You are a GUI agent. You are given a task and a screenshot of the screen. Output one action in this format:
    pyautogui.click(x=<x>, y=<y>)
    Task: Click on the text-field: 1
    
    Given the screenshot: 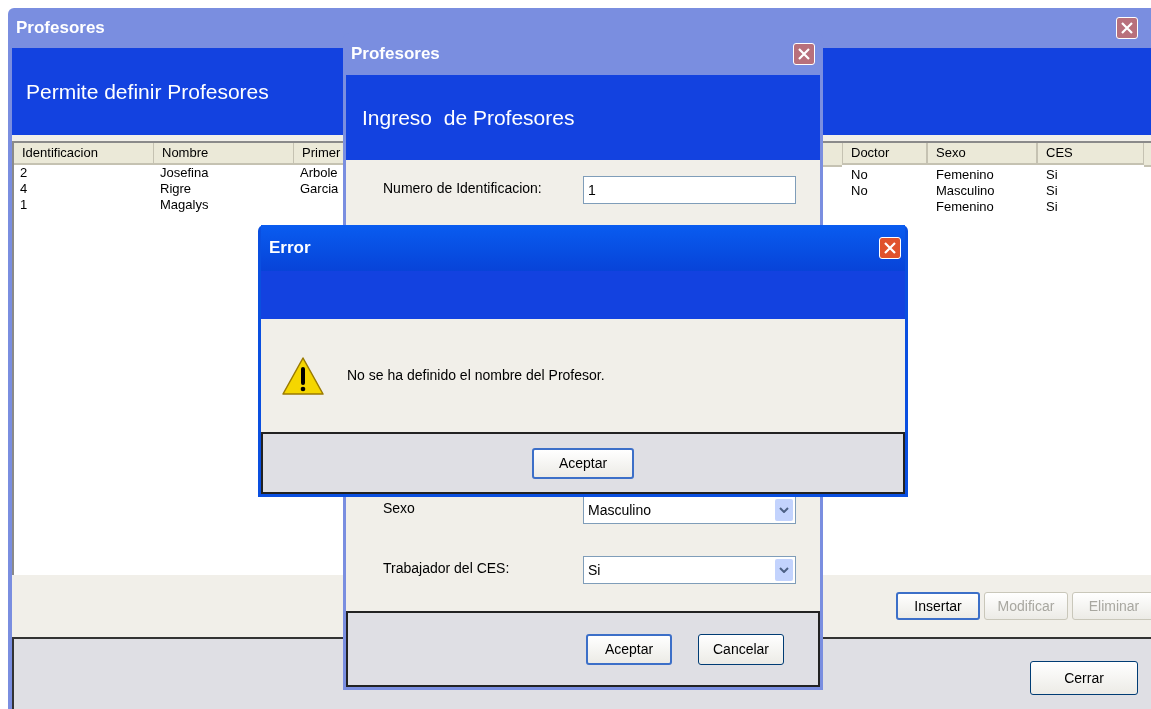 What is the action you would take?
    pyautogui.click(x=689, y=190)
    